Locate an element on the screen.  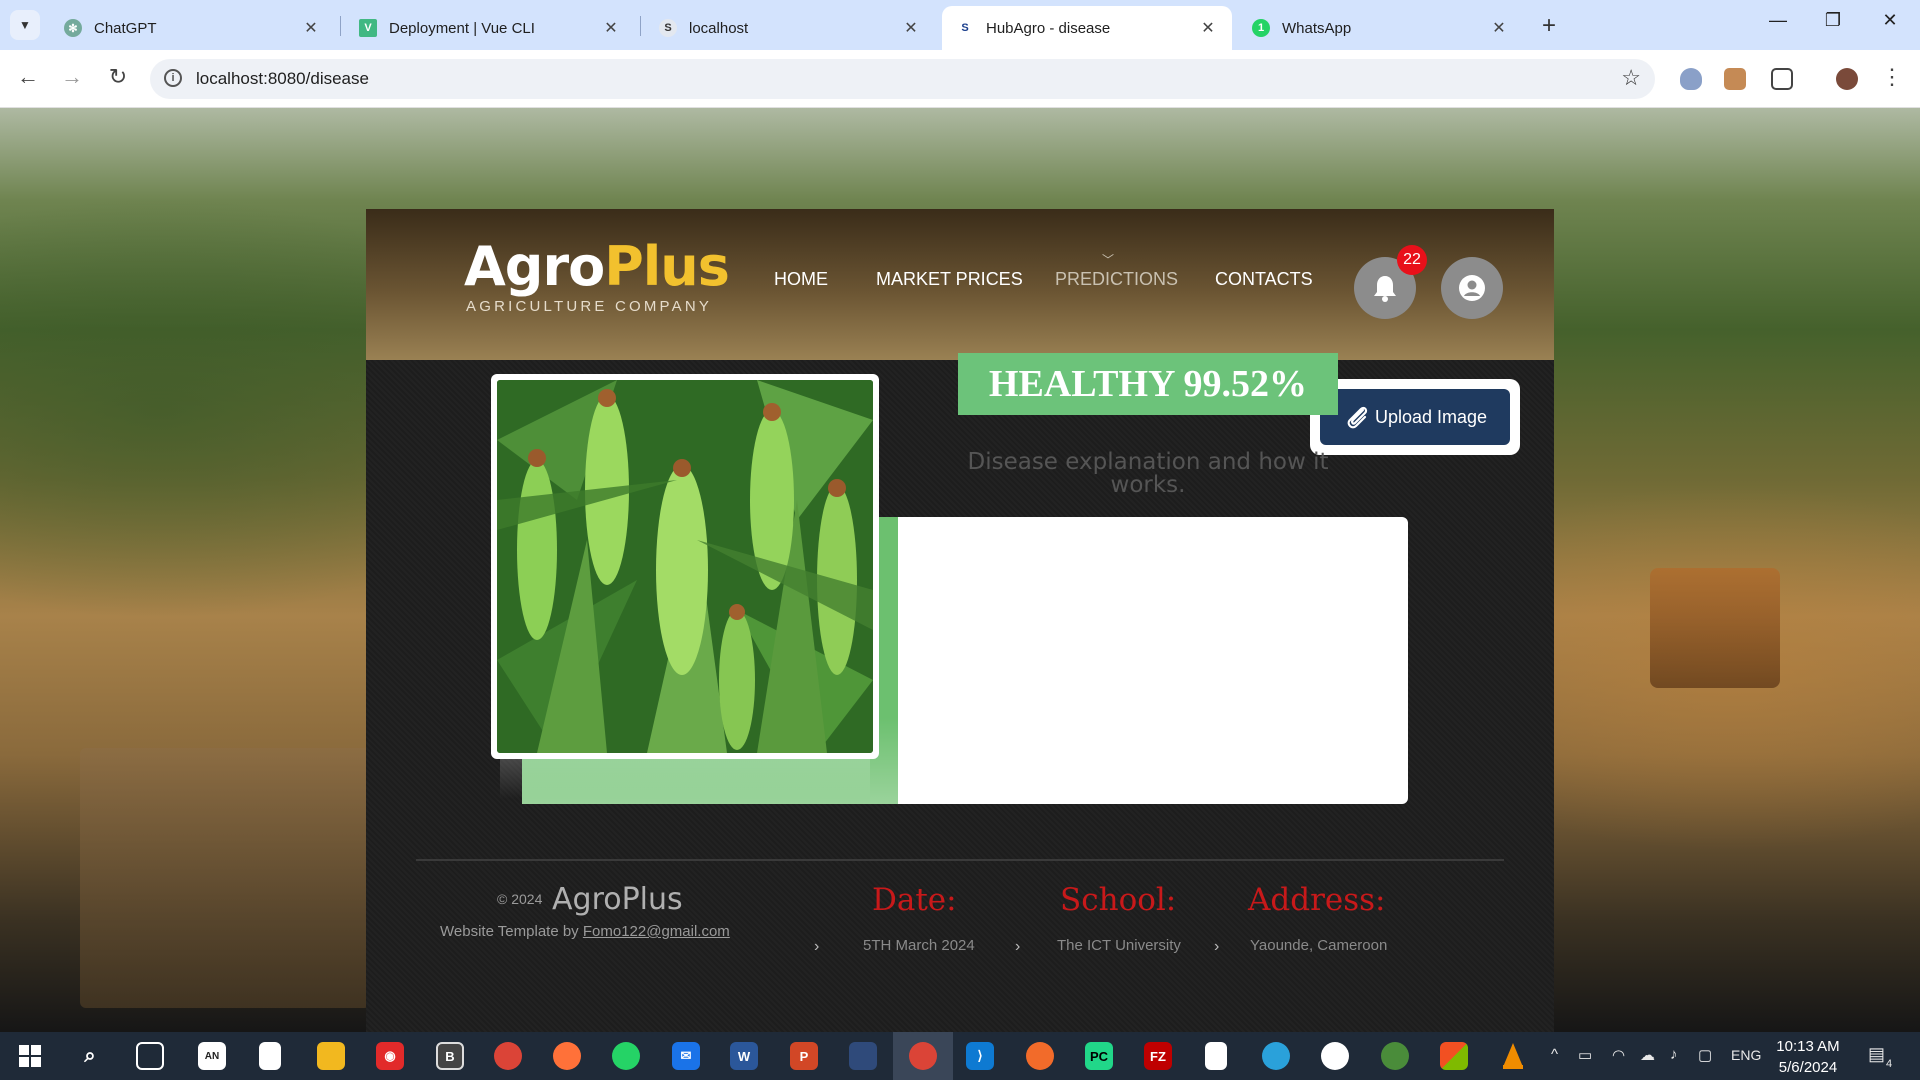
virtualbox-icon is located at coordinates (863, 1056).